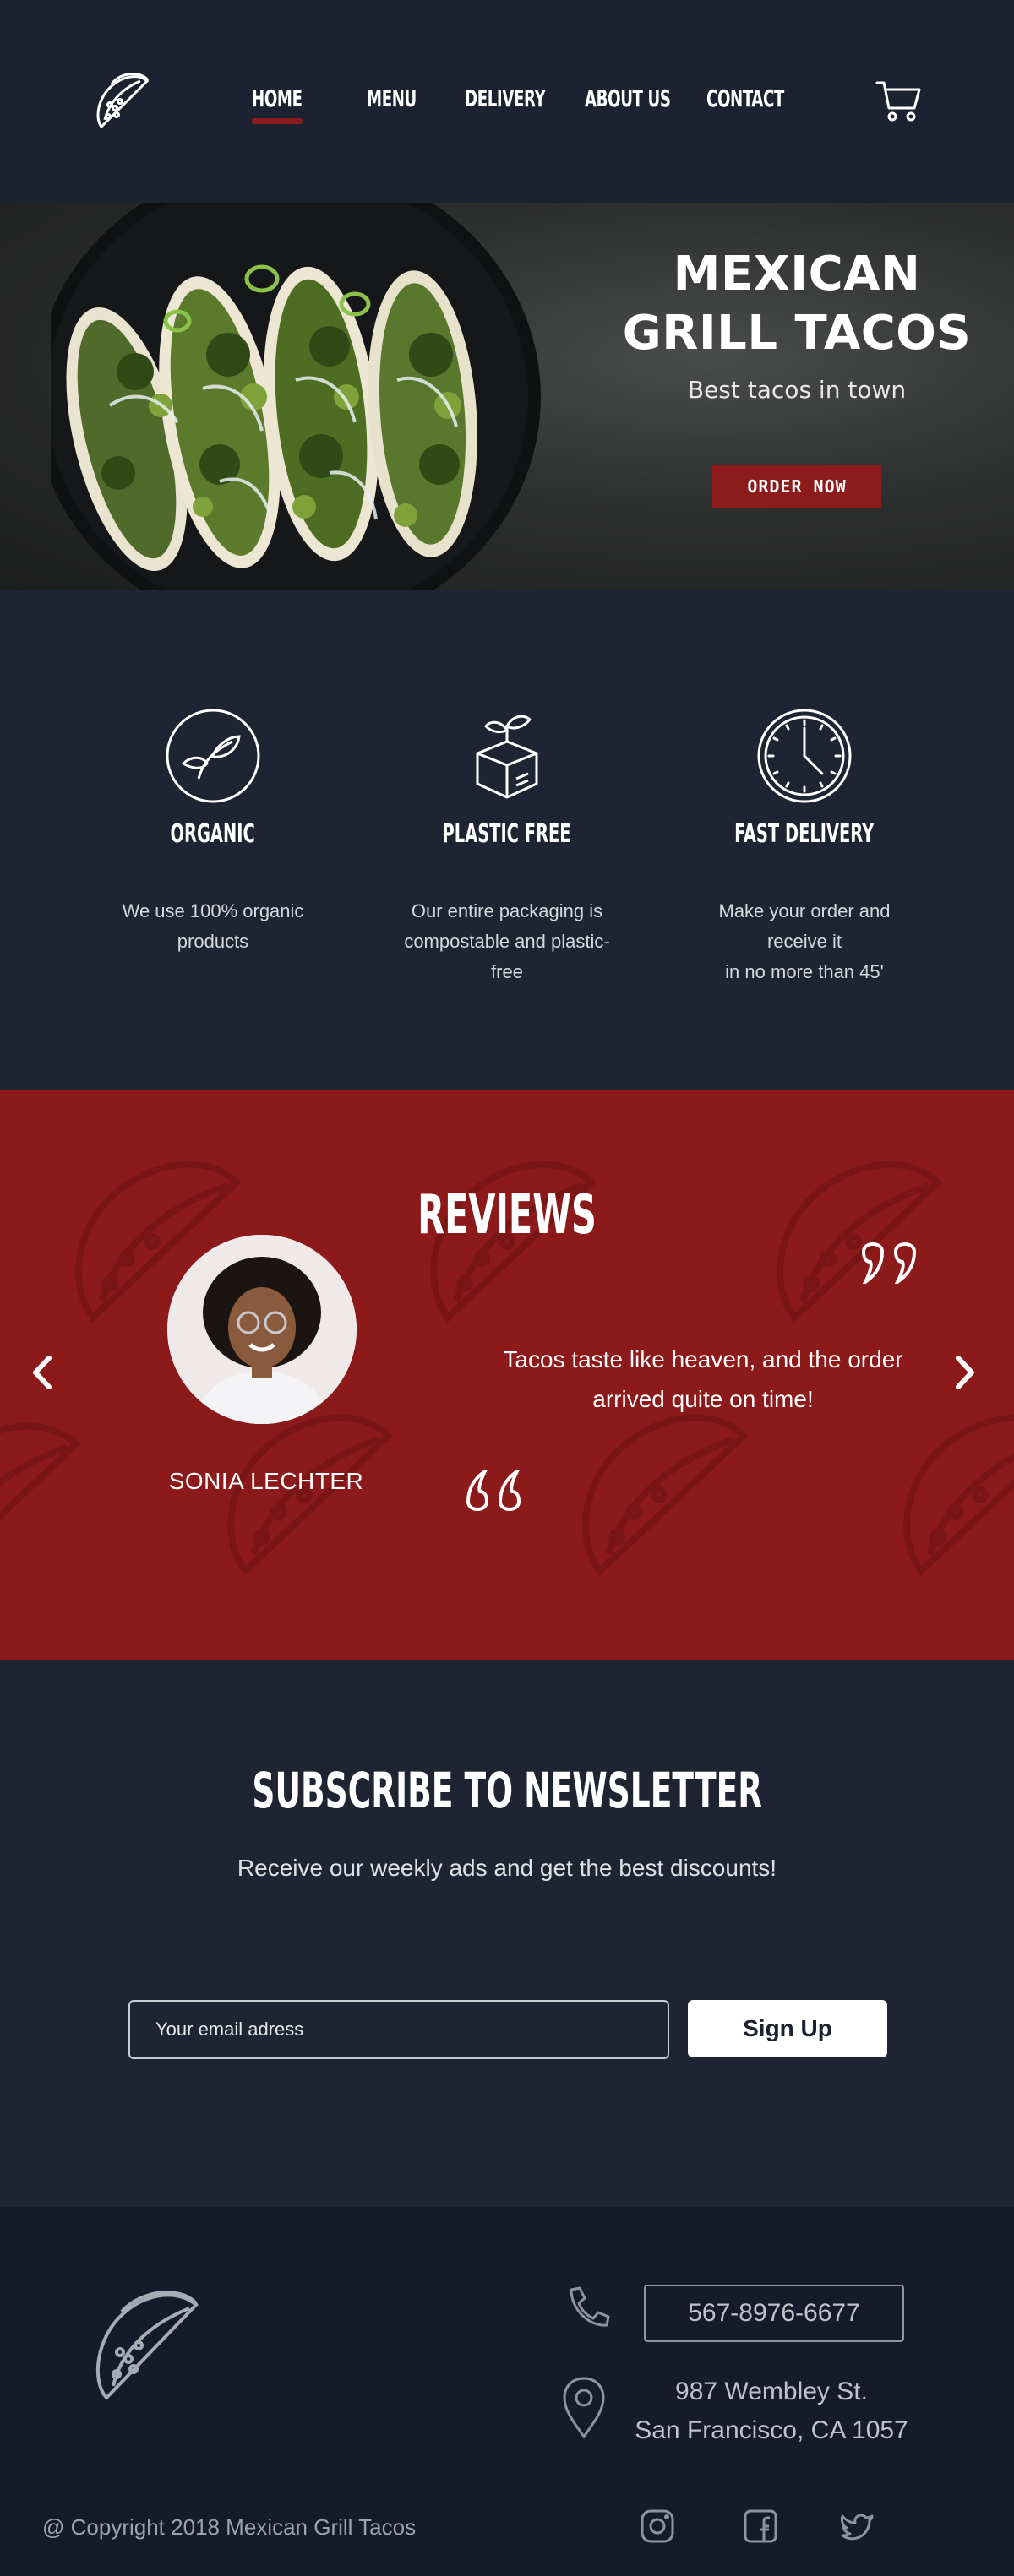 The height and width of the screenshot is (2576, 1014). Describe the element at coordinates (771, 2391) in the screenshot. I see `address-line: 987 Wembley St.` at that location.